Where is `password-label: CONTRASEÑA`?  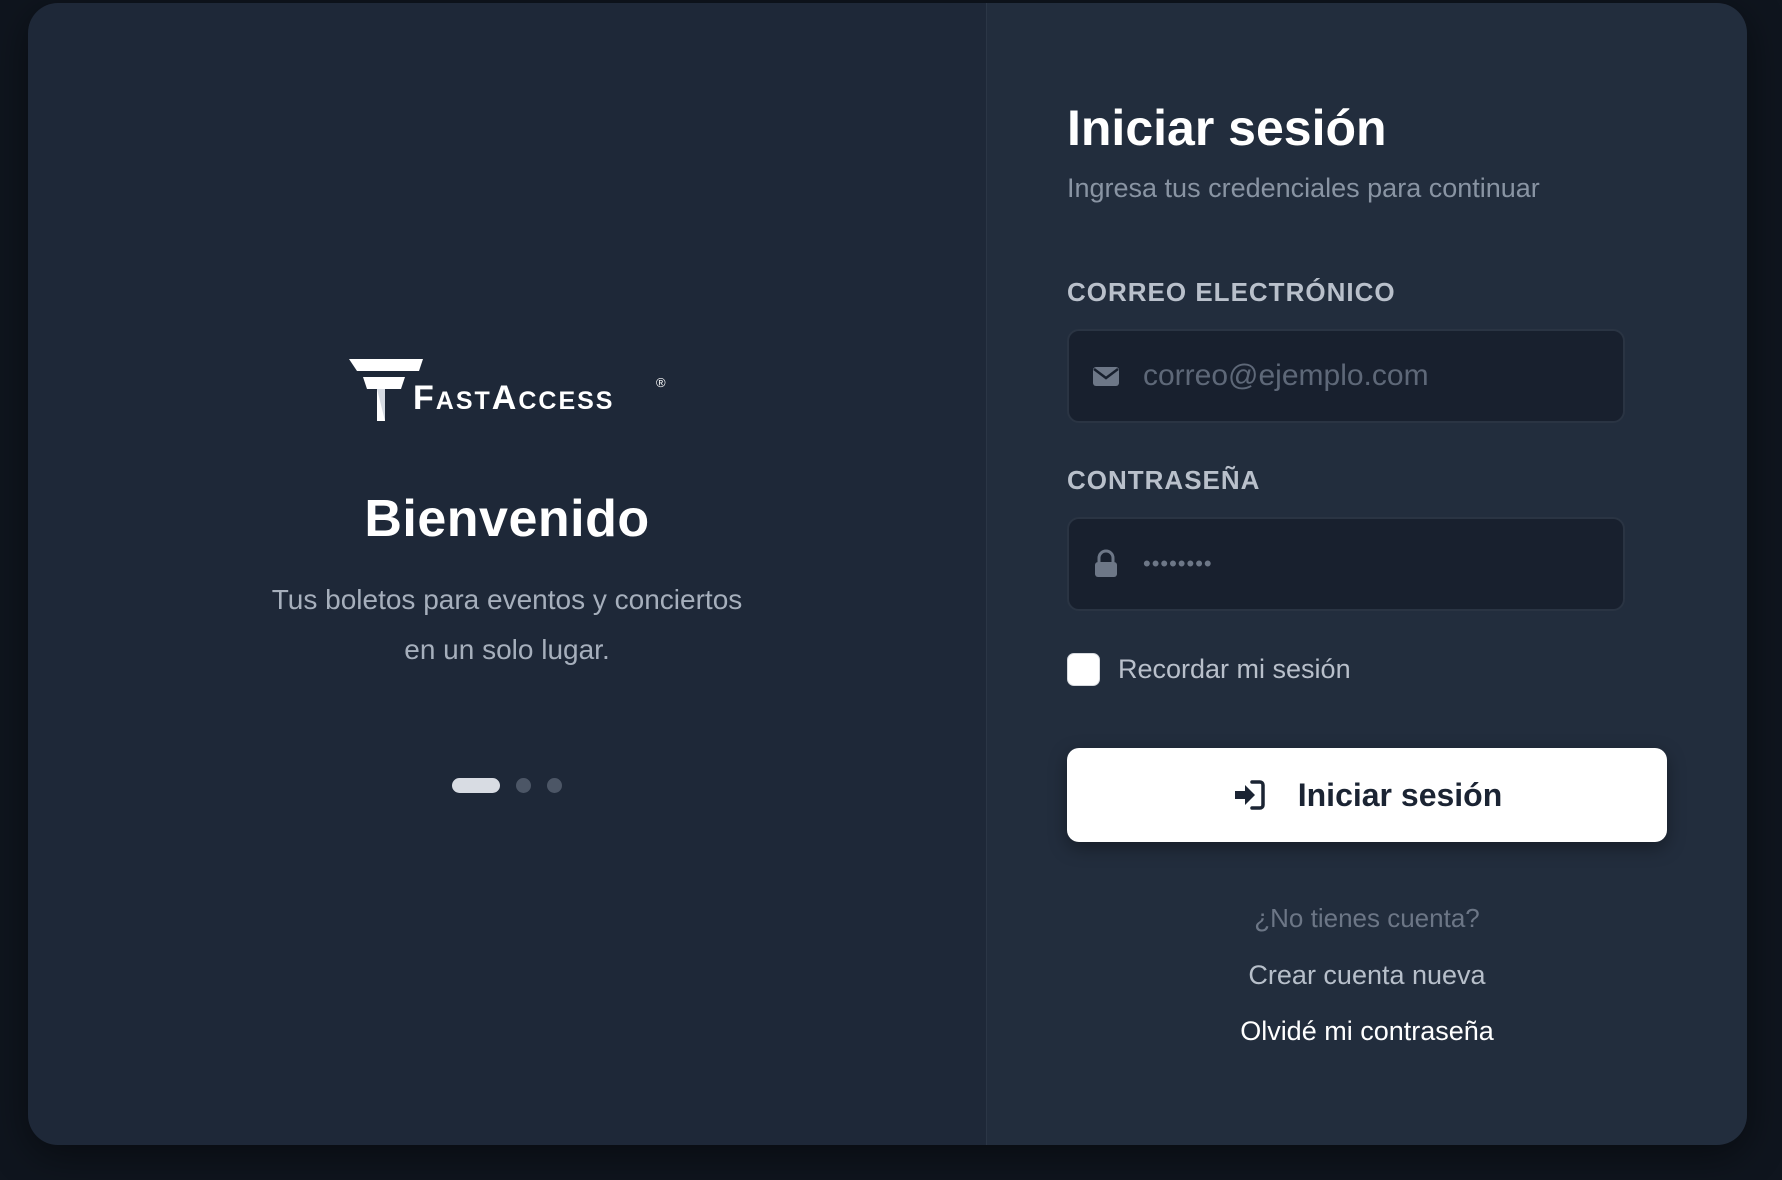
password-label: CONTRASEÑA is located at coordinates (1164, 480).